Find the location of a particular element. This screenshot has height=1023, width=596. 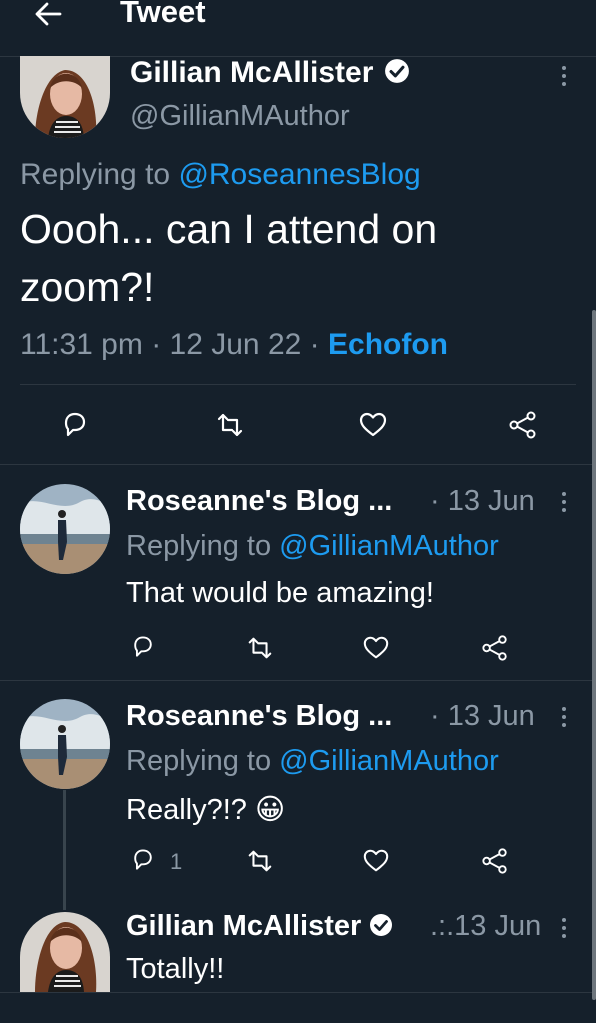

reply-count: 1 is located at coordinates (176, 861).